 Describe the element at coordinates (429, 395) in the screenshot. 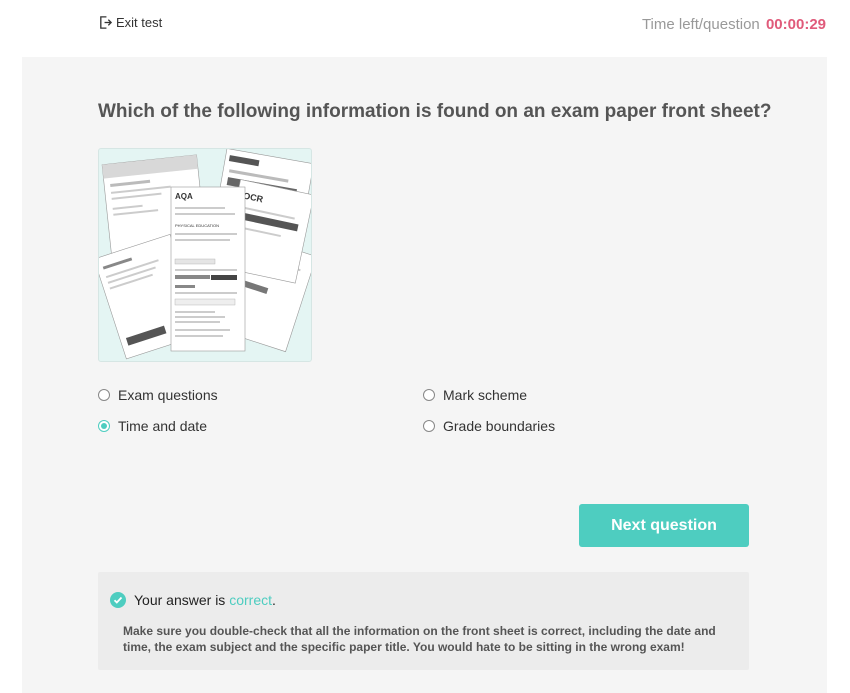

I see `radio-mark-scheme` at that location.